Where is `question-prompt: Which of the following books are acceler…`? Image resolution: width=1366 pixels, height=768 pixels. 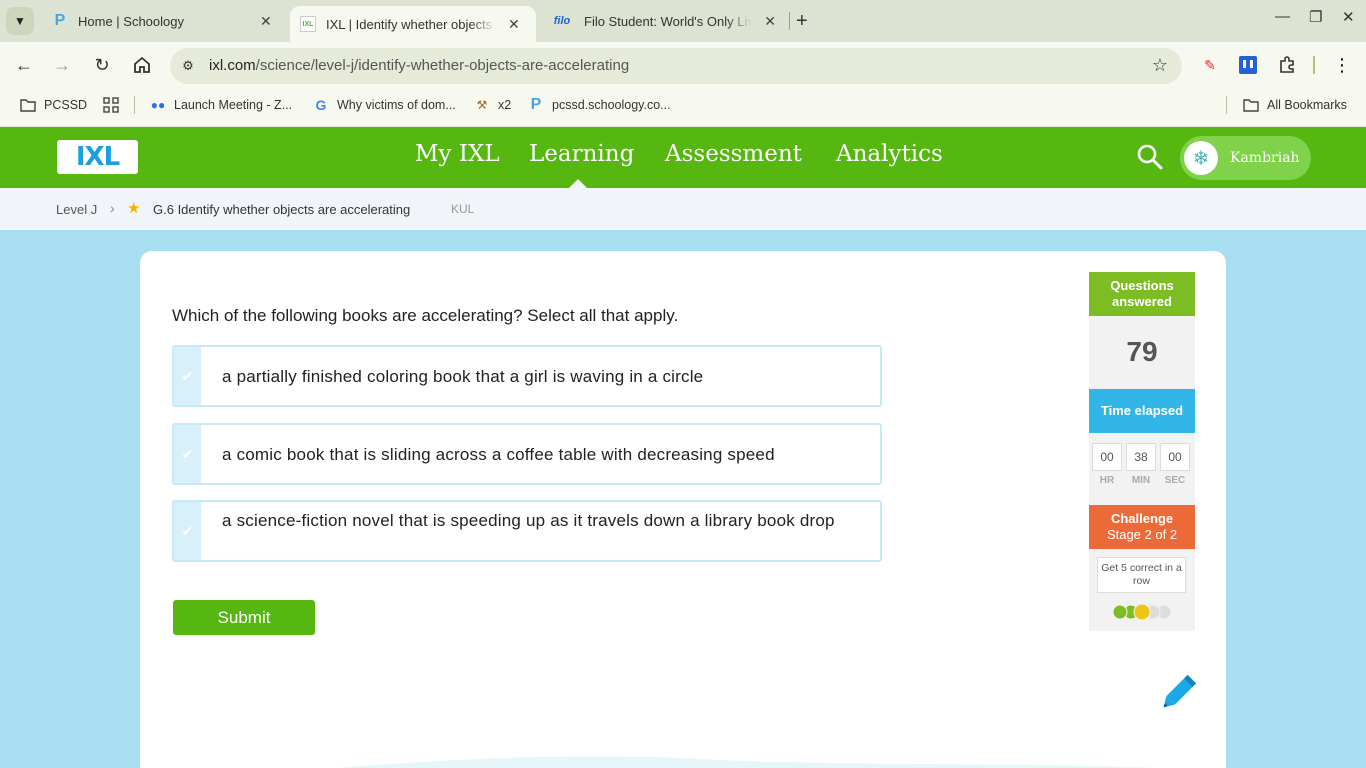 question-prompt: Which of the following books are acceler… is located at coordinates (425, 315).